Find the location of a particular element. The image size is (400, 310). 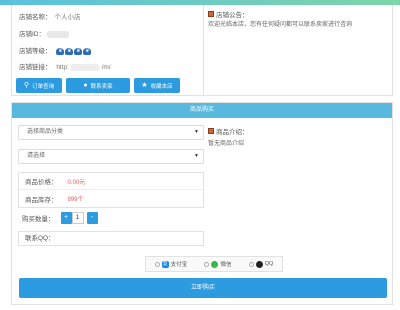

qq-icon is located at coordinates (259, 264).